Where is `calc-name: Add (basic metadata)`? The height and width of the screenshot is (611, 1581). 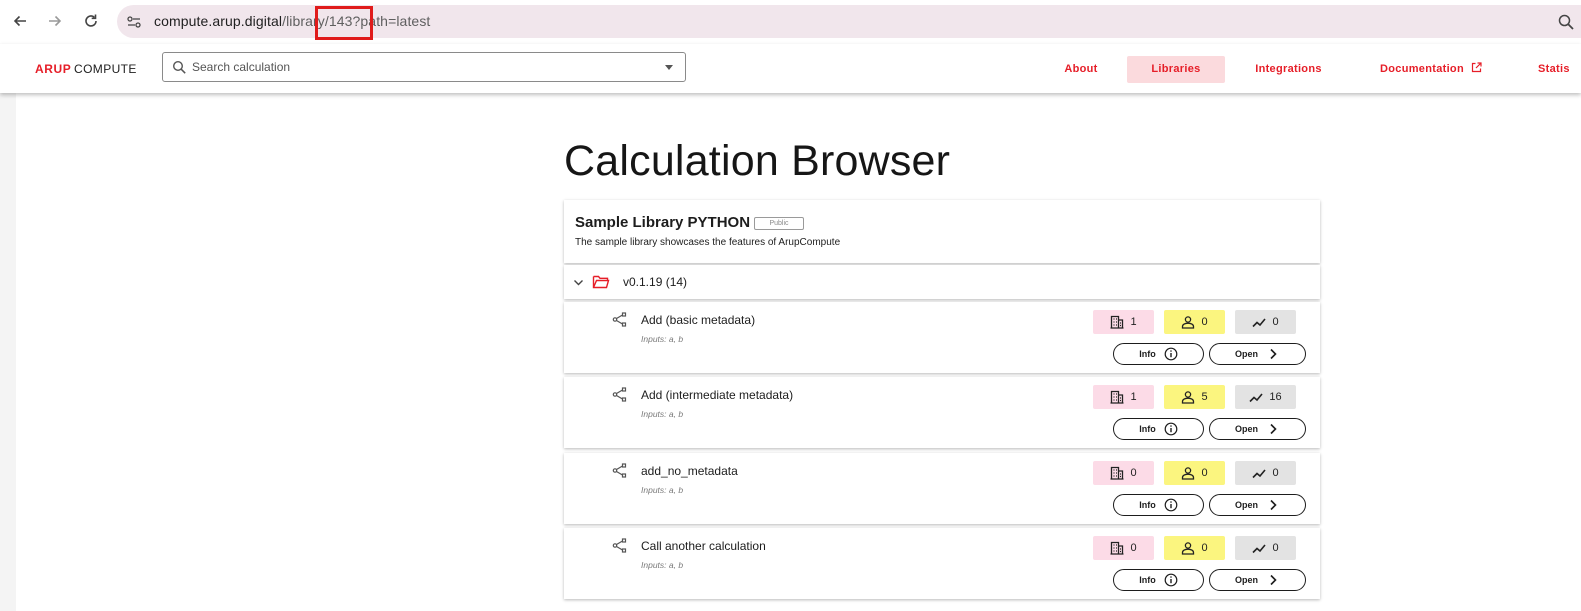
calc-name: Add (basic metadata) is located at coordinates (698, 320).